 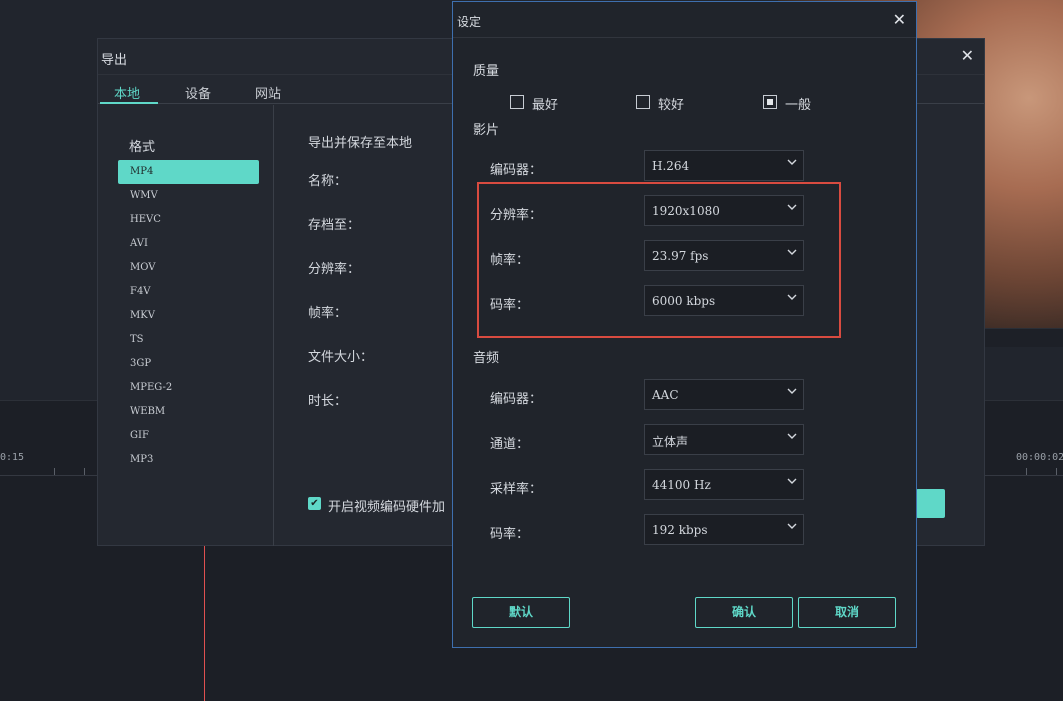 I want to click on quality-heading: 质量, so click(x=486, y=71).